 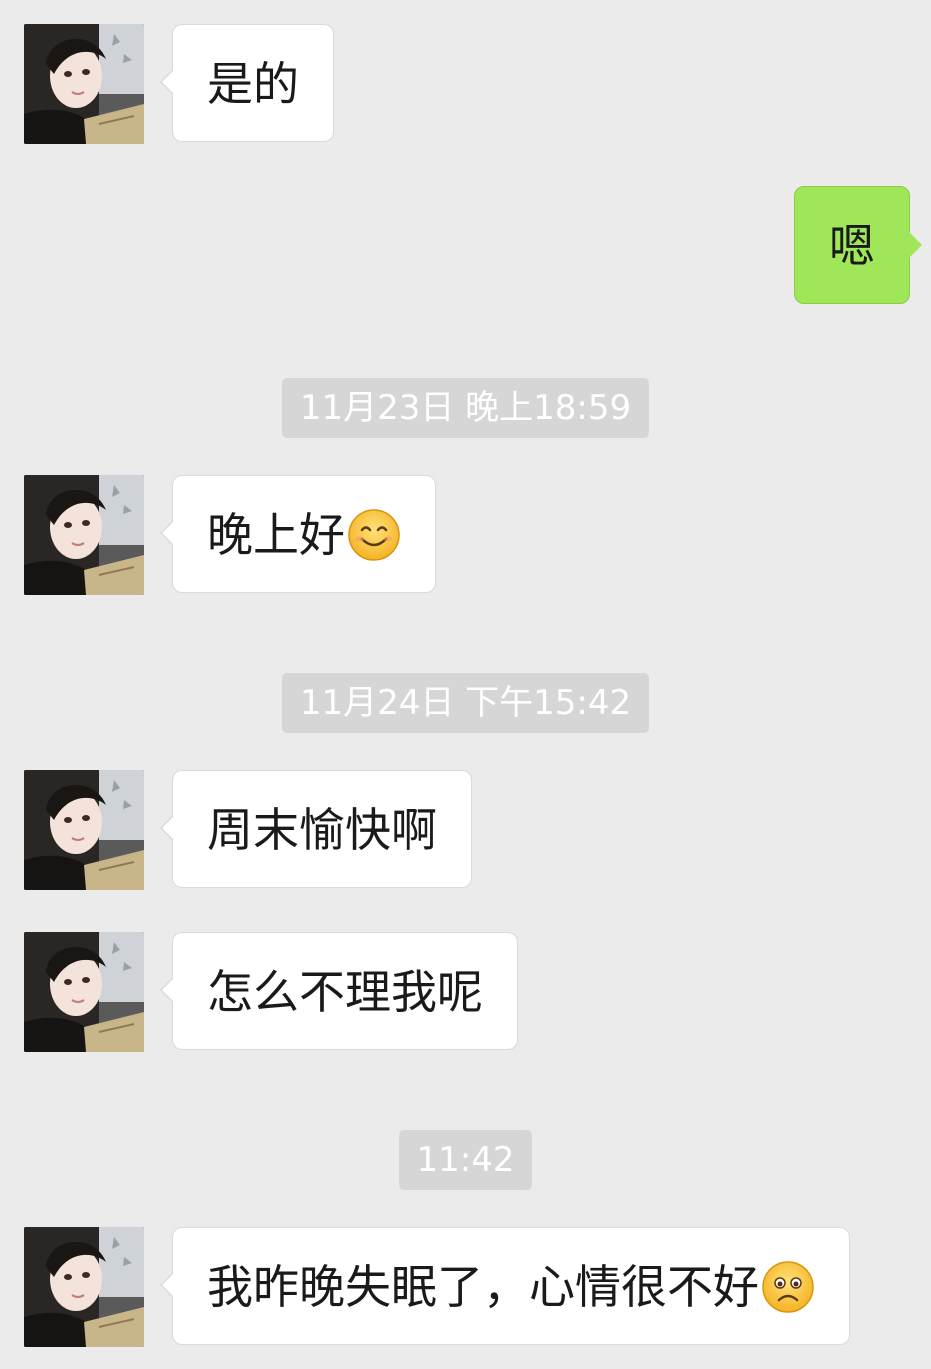 What do you see at coordinates (345, 992) in the screenshot?
I see `message-text: 怎么不理我呢` at bounding box center [345, 992].